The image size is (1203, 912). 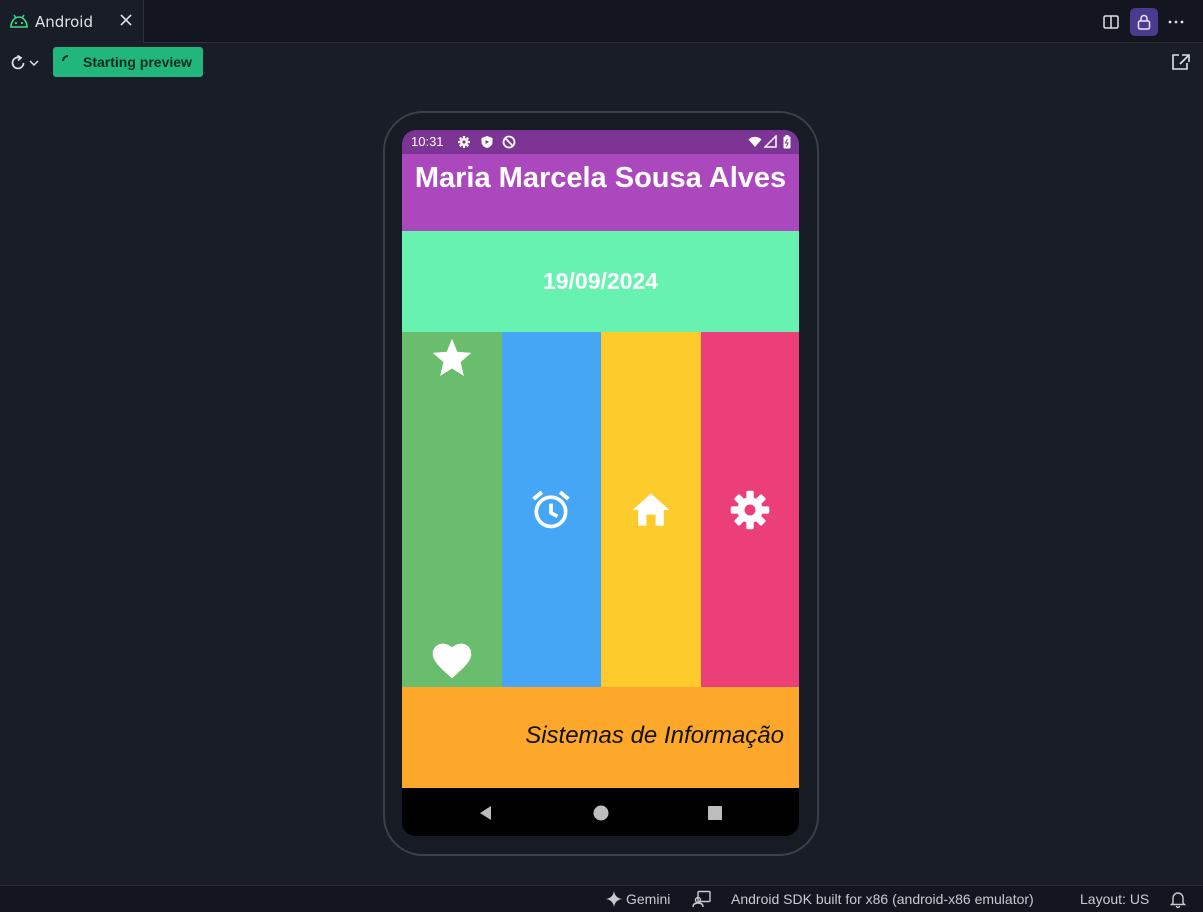 What do you see at coordinates (787, 142) in the screenshot?
I see `battery-icon` at bounding box center [787, 142].